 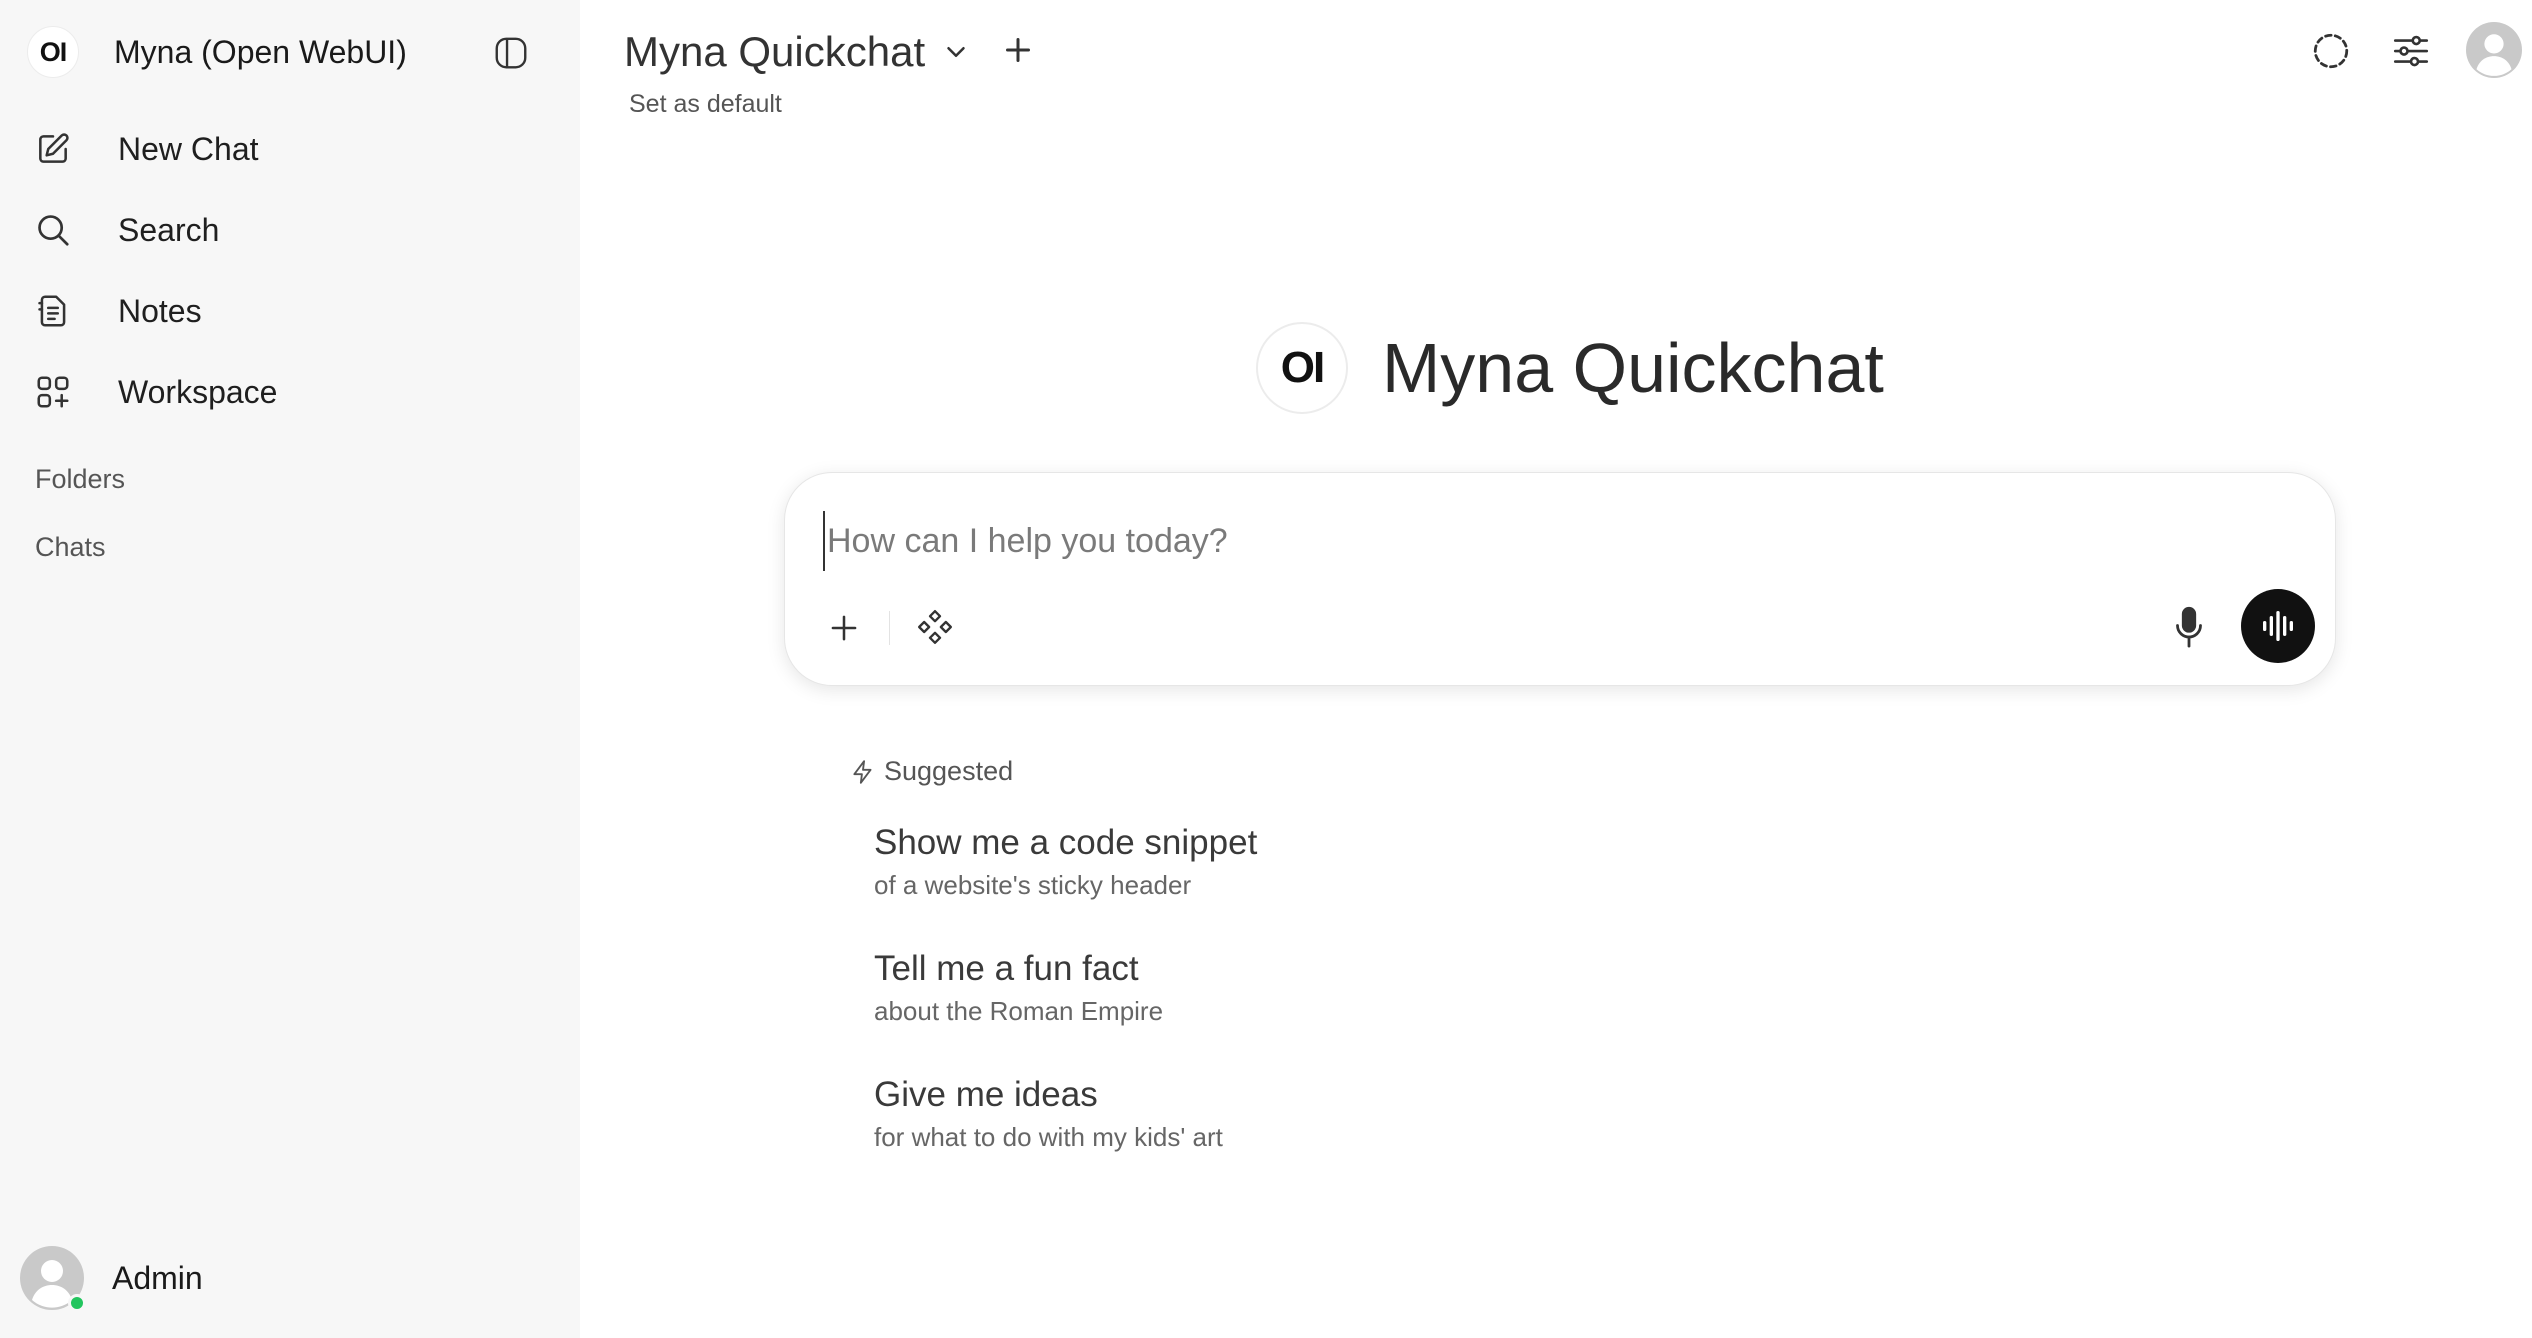 What do you see at coordinates (889, 628) in the screenshot?
I see `composer-divider` at bounding box center [889, 628].